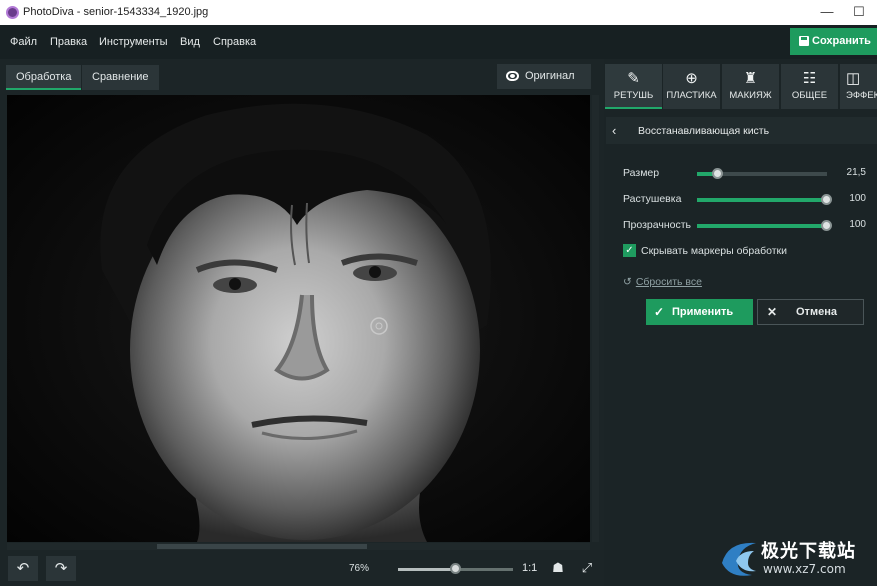  Describe the element at coordinates (704, 131) in the screenshot. I see `panel-title: Восстанавливающая кисть` at that location.